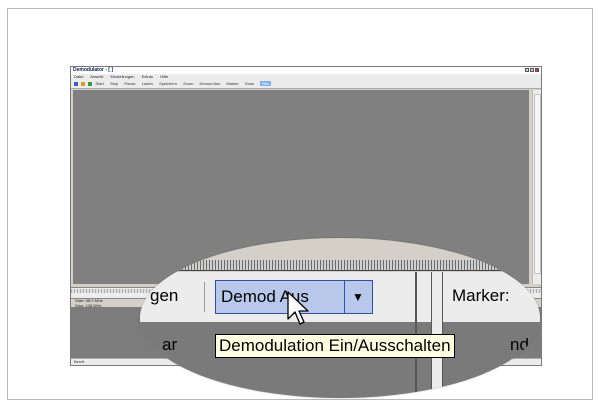  I want to click on menu-item-settings: Einstellungen, so click(122, 76).